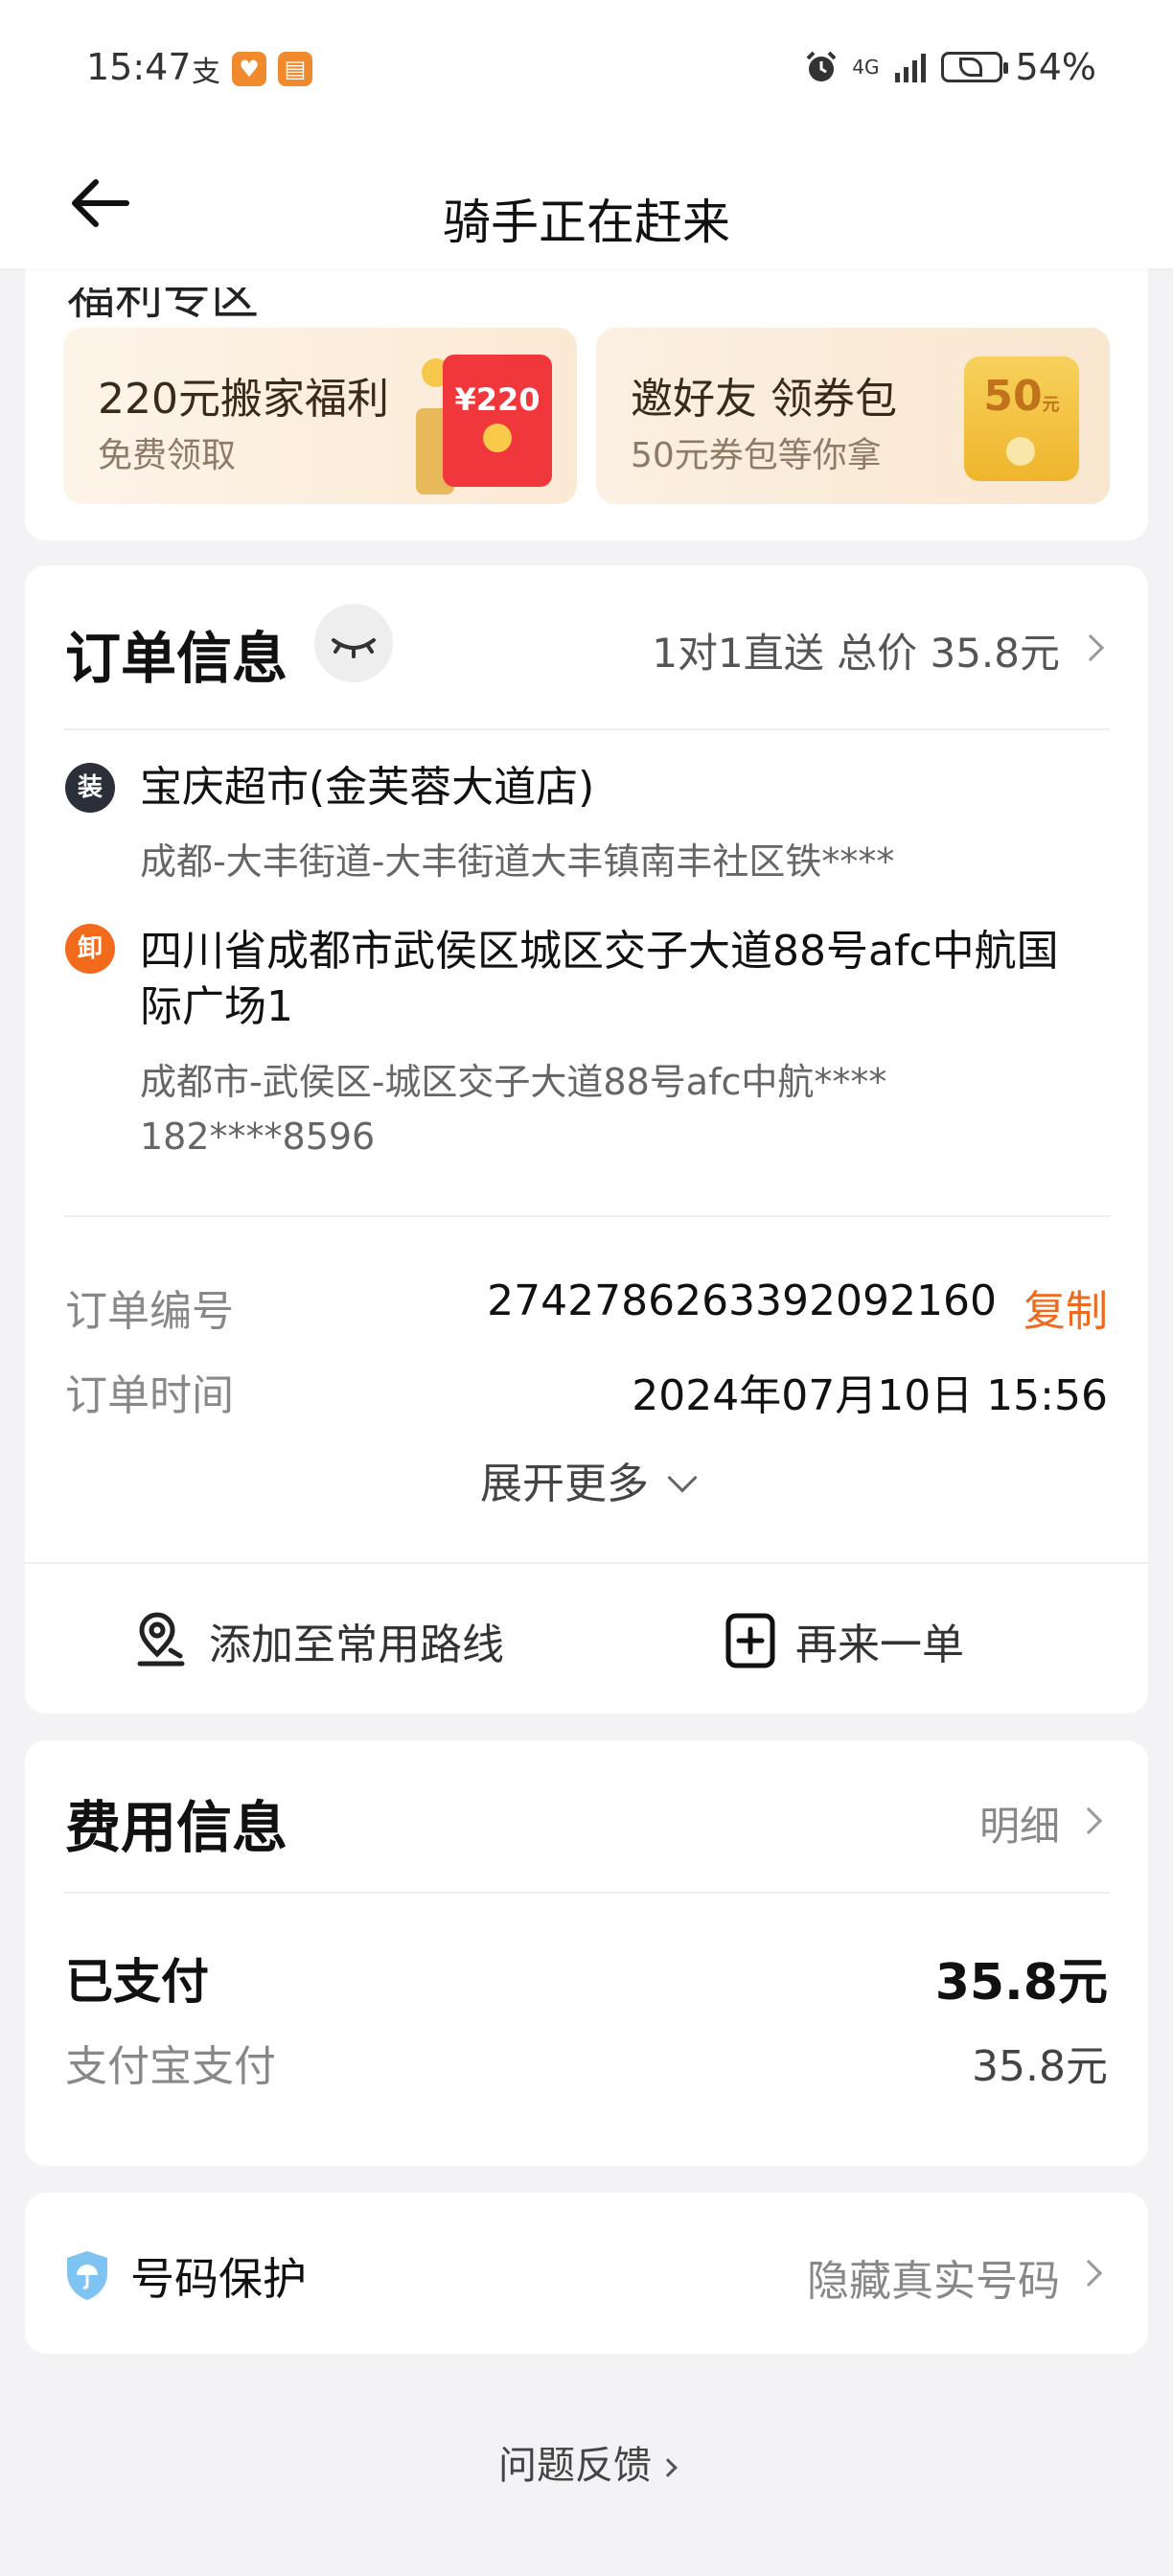  What do you see at coordinates (586, 2273) in the screenshot?
I see `number-protection-card: 号码保护 隐藏真实号码` at bounding box center [586, 2273].